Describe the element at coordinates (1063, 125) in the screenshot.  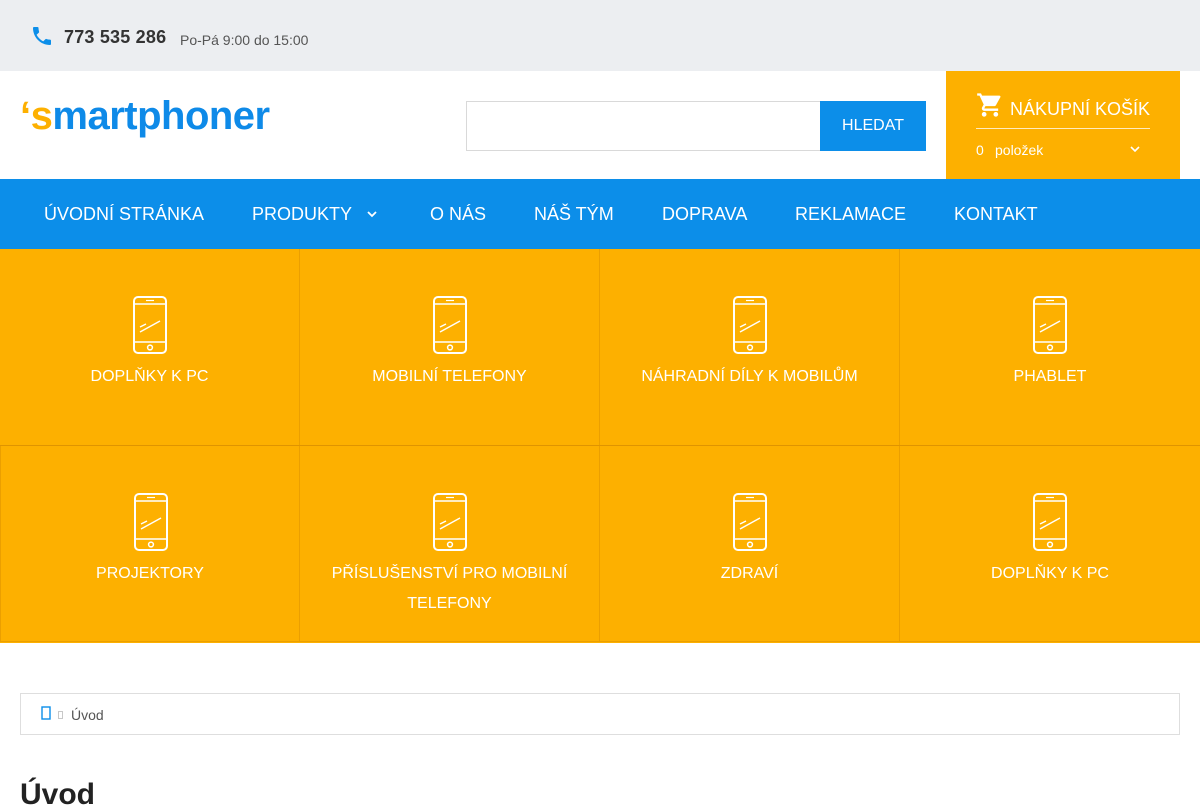
I see `shopping-cart: NÁKUPNÍ KOŠÍK 0 položek` at that location.